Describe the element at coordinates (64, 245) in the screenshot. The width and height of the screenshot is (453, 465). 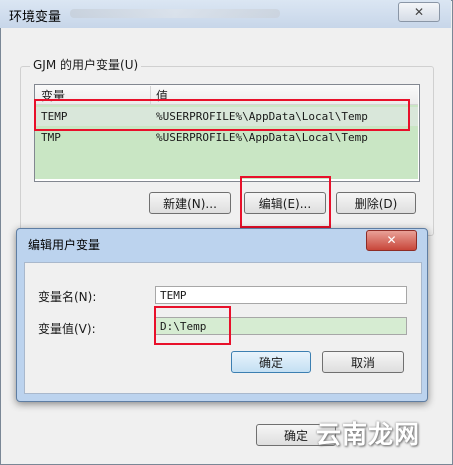
I see `dialog-title: 编辑用户变量` at that location.